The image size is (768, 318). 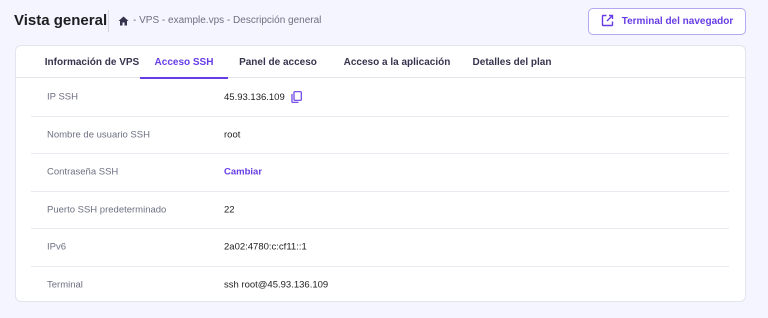 I want to click on row-ssh-port: Puerto SSH predeterminado 22, so click(x=380, y=210).